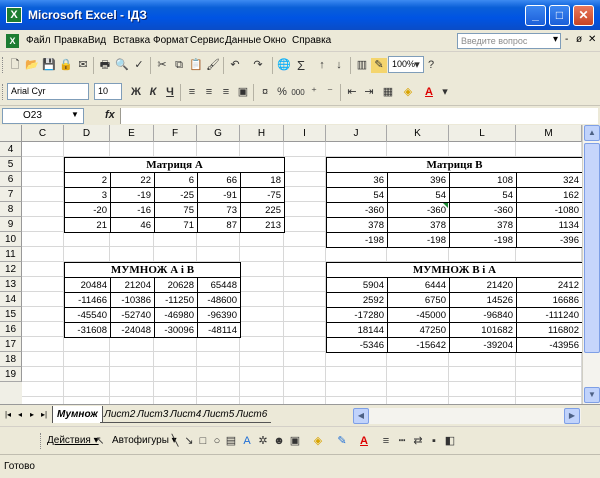 The height and width of the screenshot is (478, 600). What do you see at coordinates (231, 441) in the screenshot?
I see `textbox-icon: ▤` at bounding box center [231, 441].